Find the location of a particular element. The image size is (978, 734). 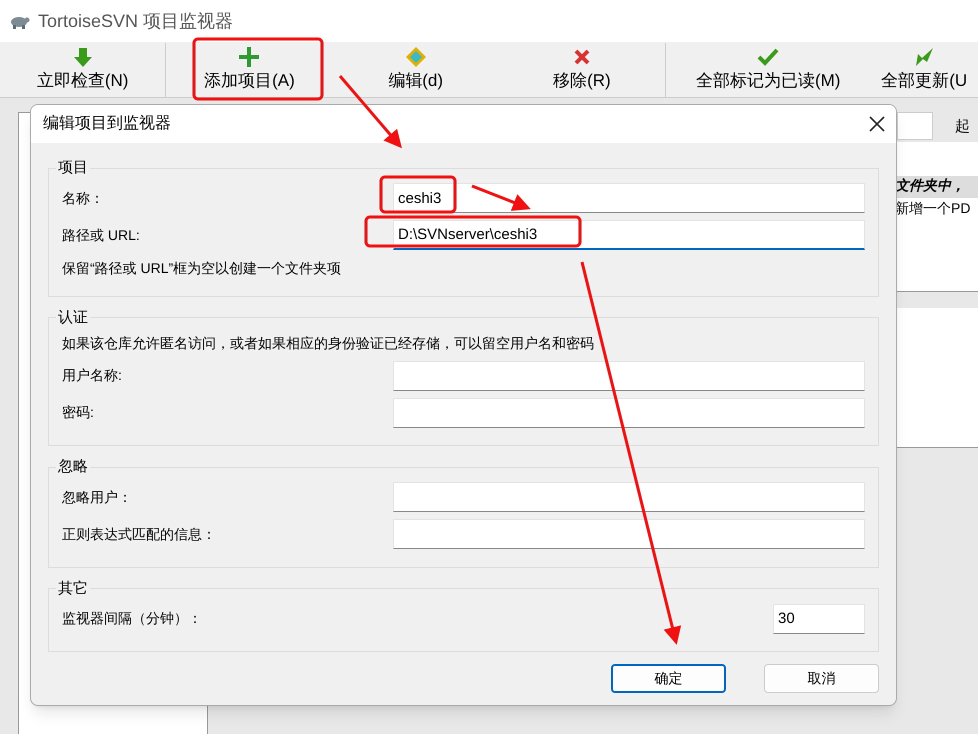

toolbar-button: 立即检查(N) is located at coordinates (83, 70).